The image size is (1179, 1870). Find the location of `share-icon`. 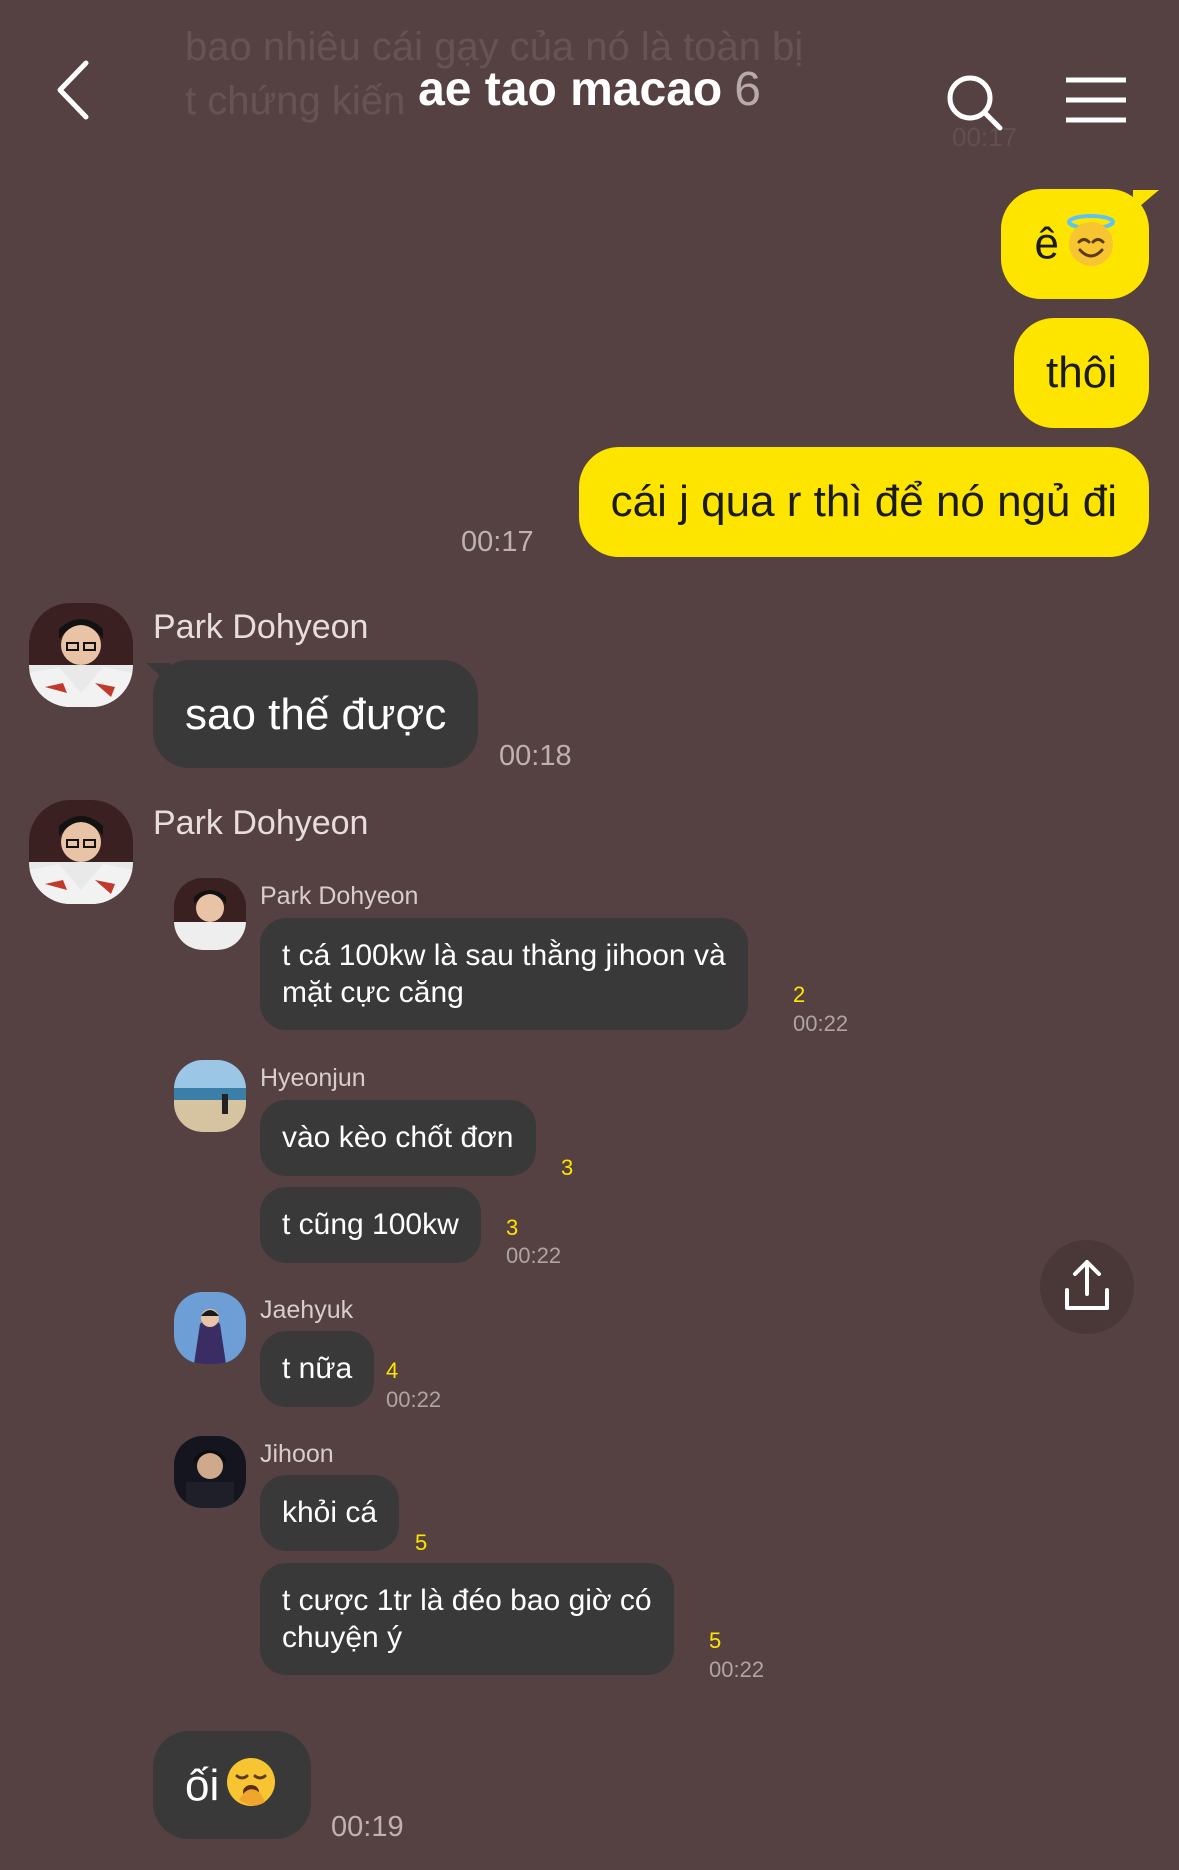

share-icon is located at coordinates (1087, 1285).